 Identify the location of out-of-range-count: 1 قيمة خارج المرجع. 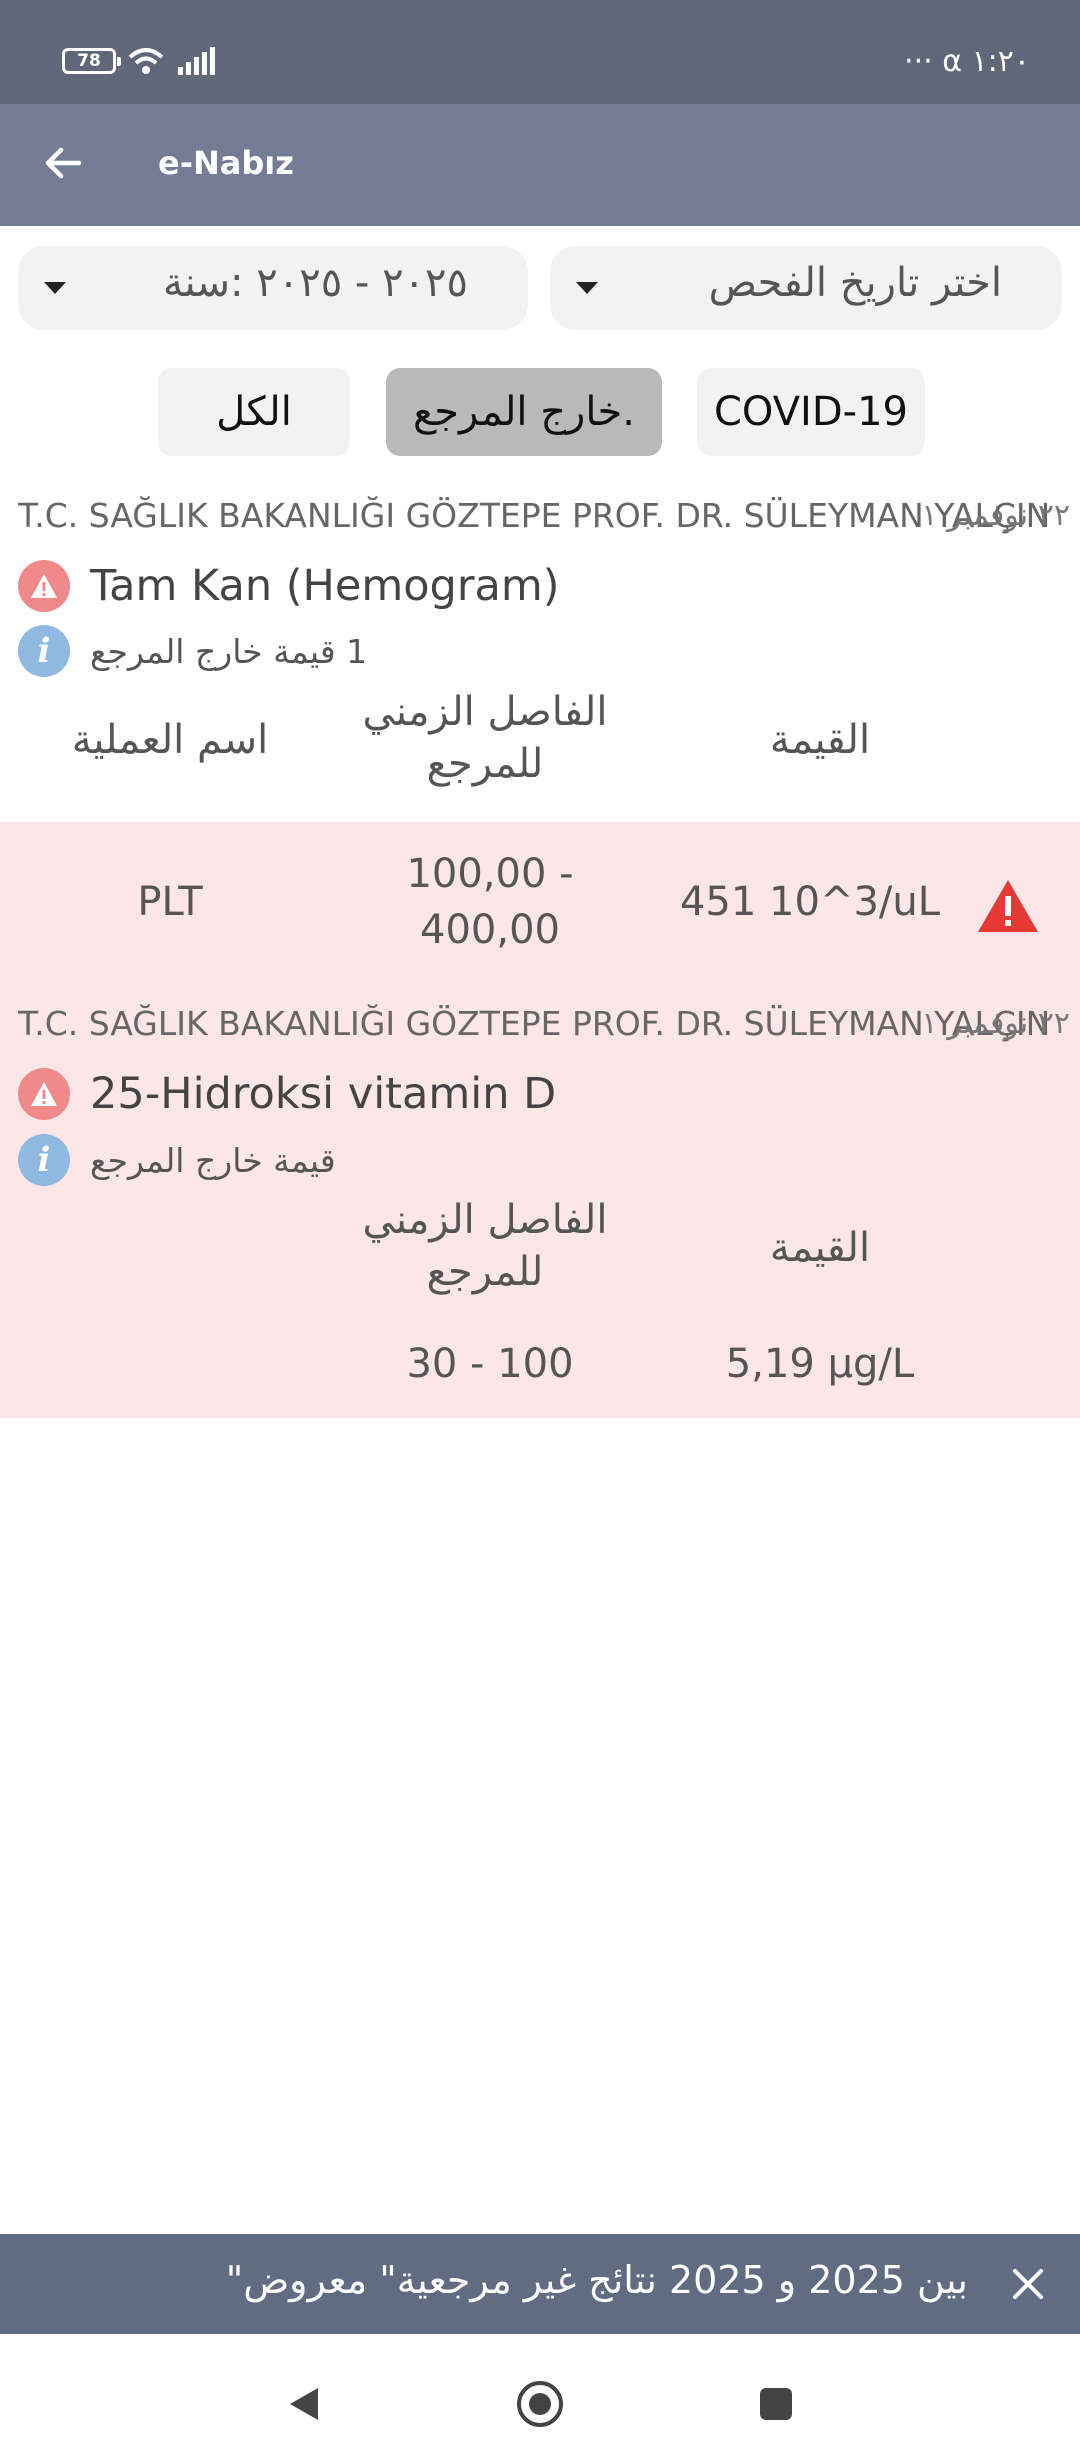
(229, 651).